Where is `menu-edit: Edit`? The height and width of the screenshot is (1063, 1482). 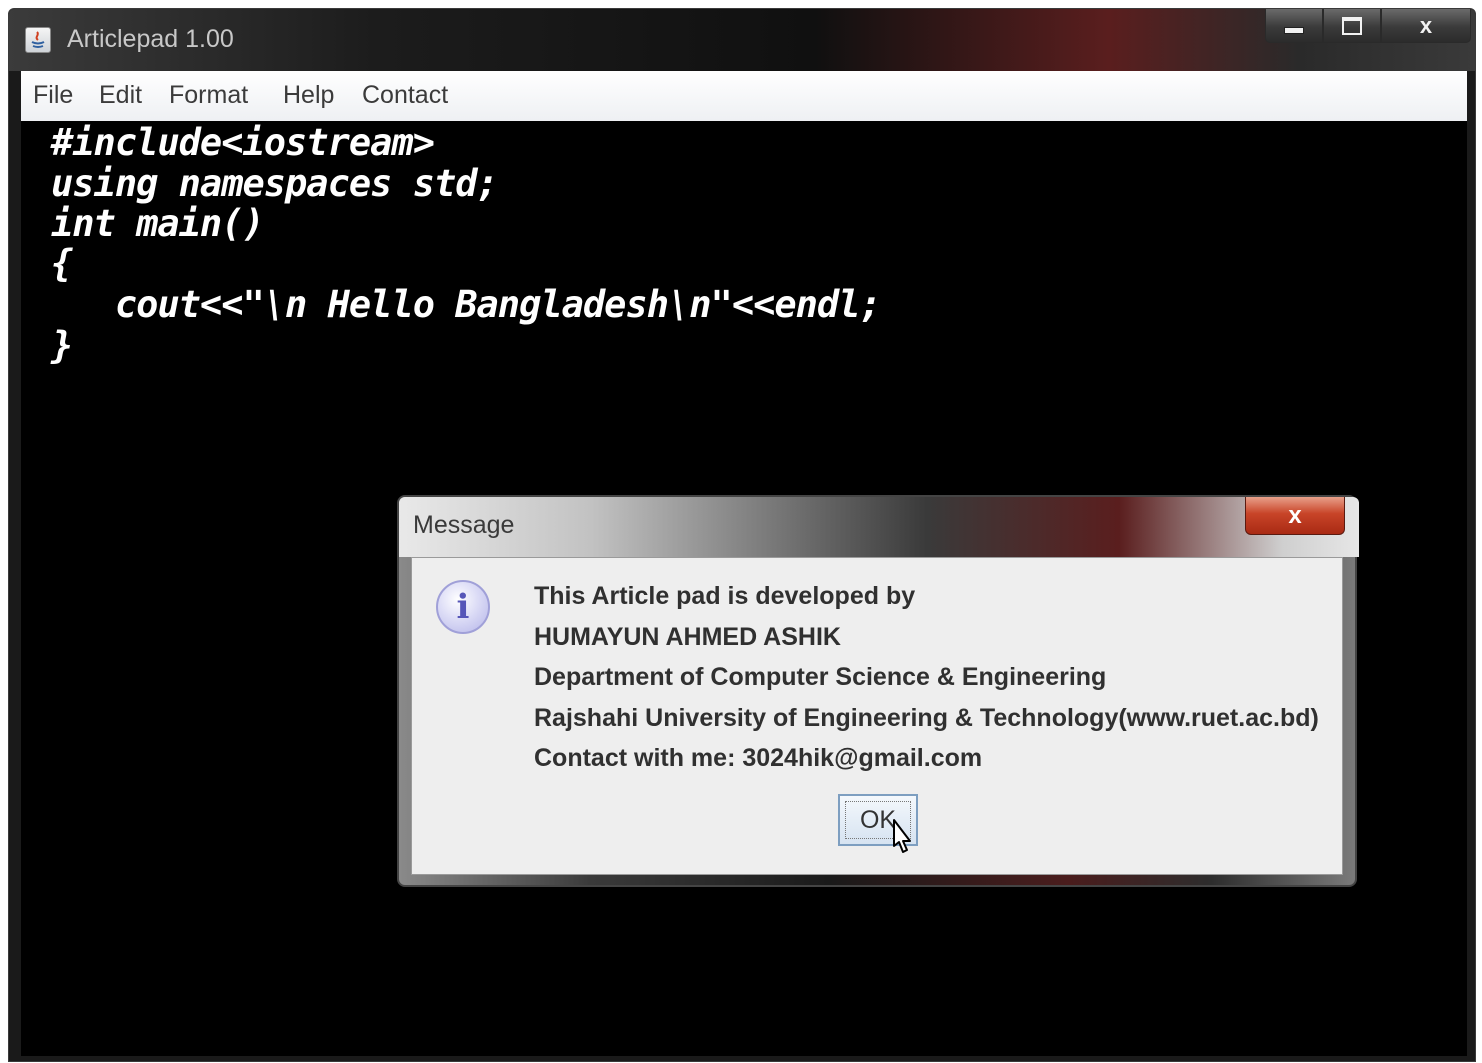
menu-edit: Edit is located at coordinates (120, 95).